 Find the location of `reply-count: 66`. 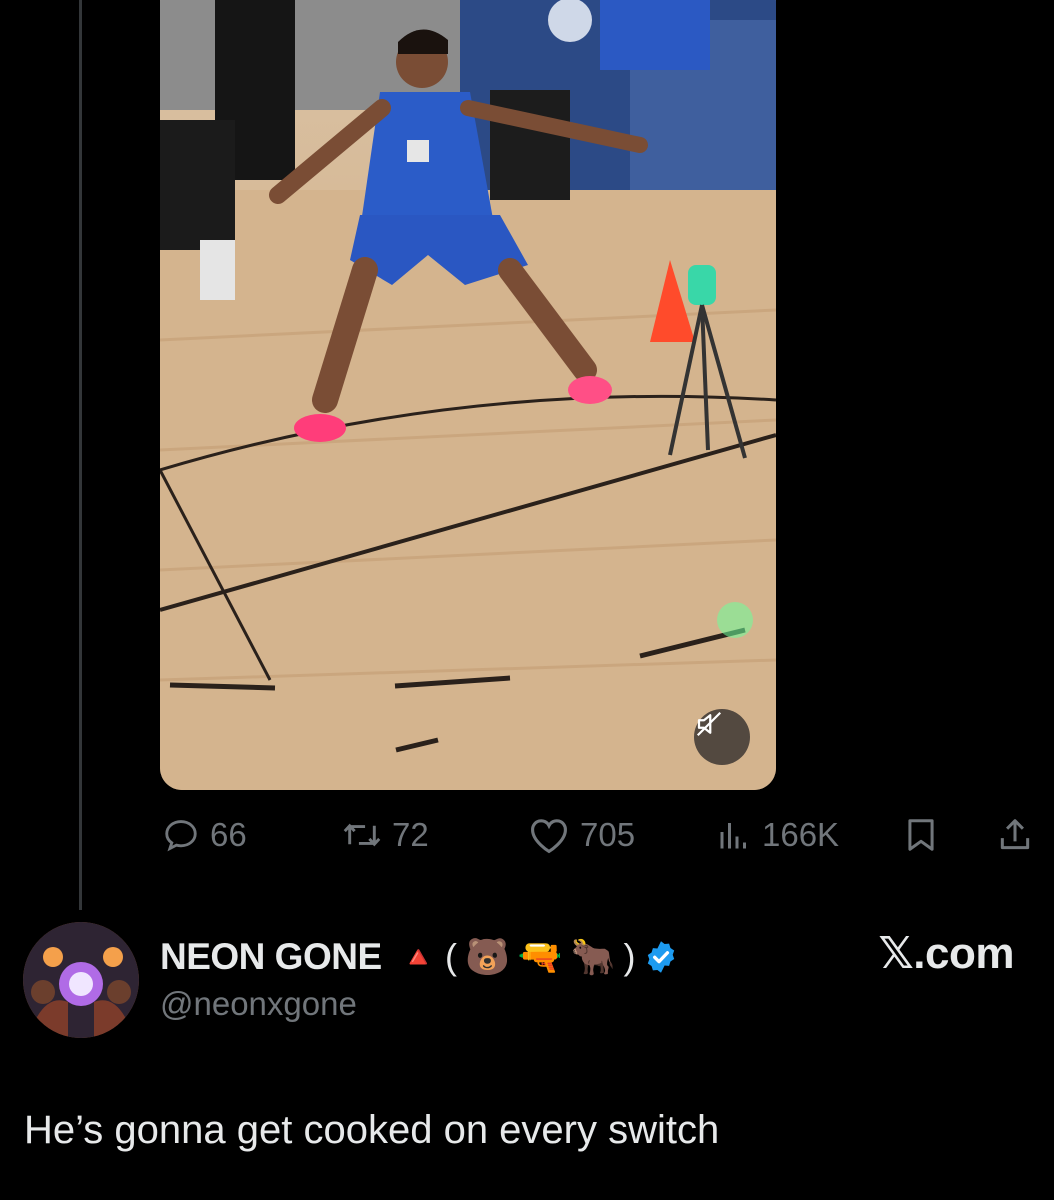

reply-count: 66 is located at coordinates (228, 834).